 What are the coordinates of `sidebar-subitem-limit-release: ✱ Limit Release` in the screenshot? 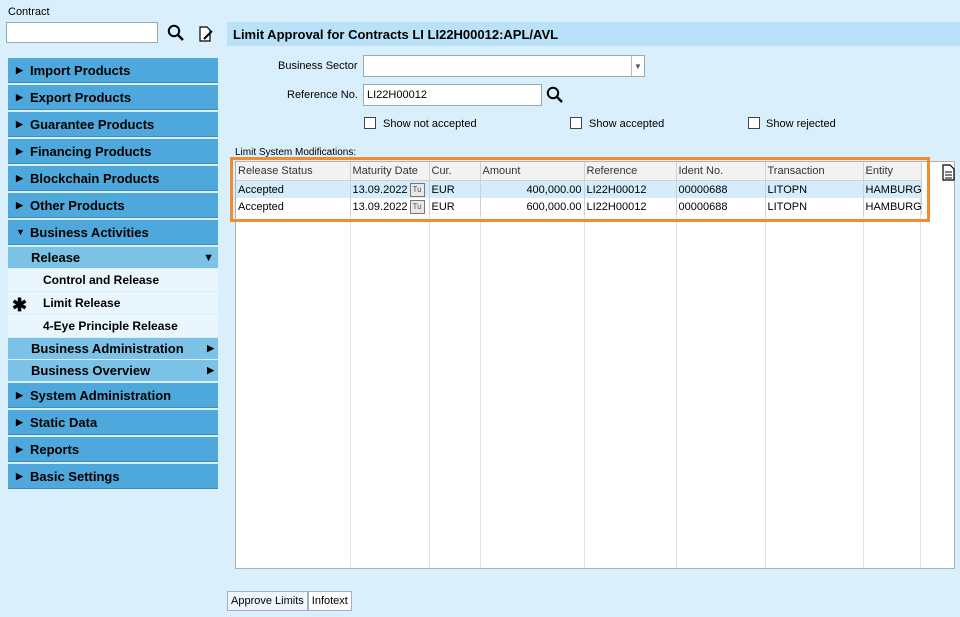 It's located at (113, 303).